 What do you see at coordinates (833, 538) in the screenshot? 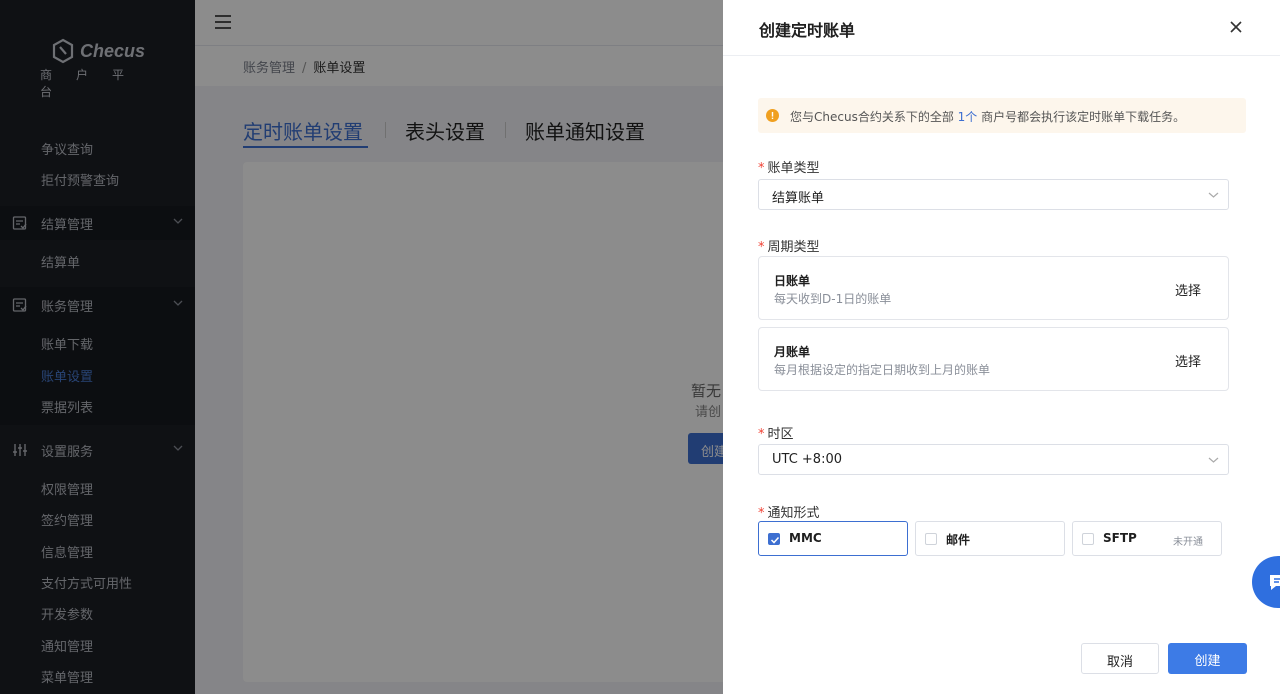
I see `notify-option-mmc: MMC` at bounding box center [833, 538].